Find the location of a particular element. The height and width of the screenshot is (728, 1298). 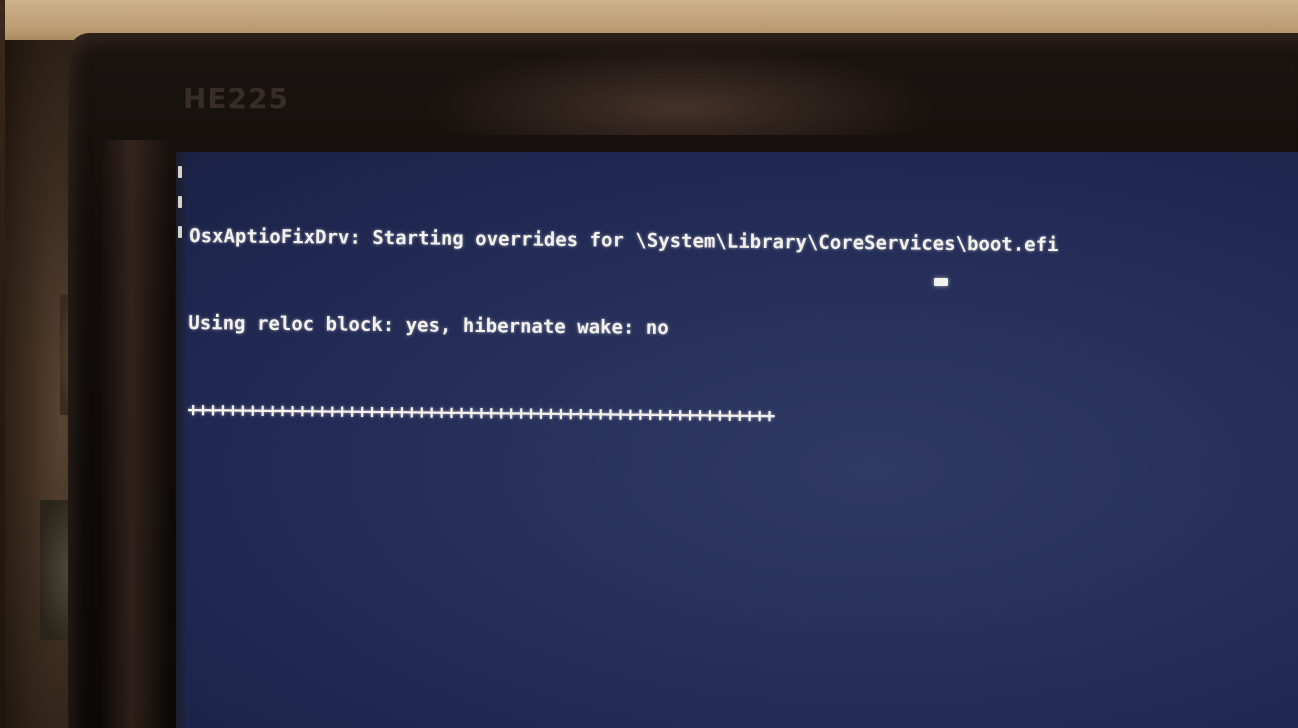

monitor-brand-label: HE225 is located at coordinates (236, 98).